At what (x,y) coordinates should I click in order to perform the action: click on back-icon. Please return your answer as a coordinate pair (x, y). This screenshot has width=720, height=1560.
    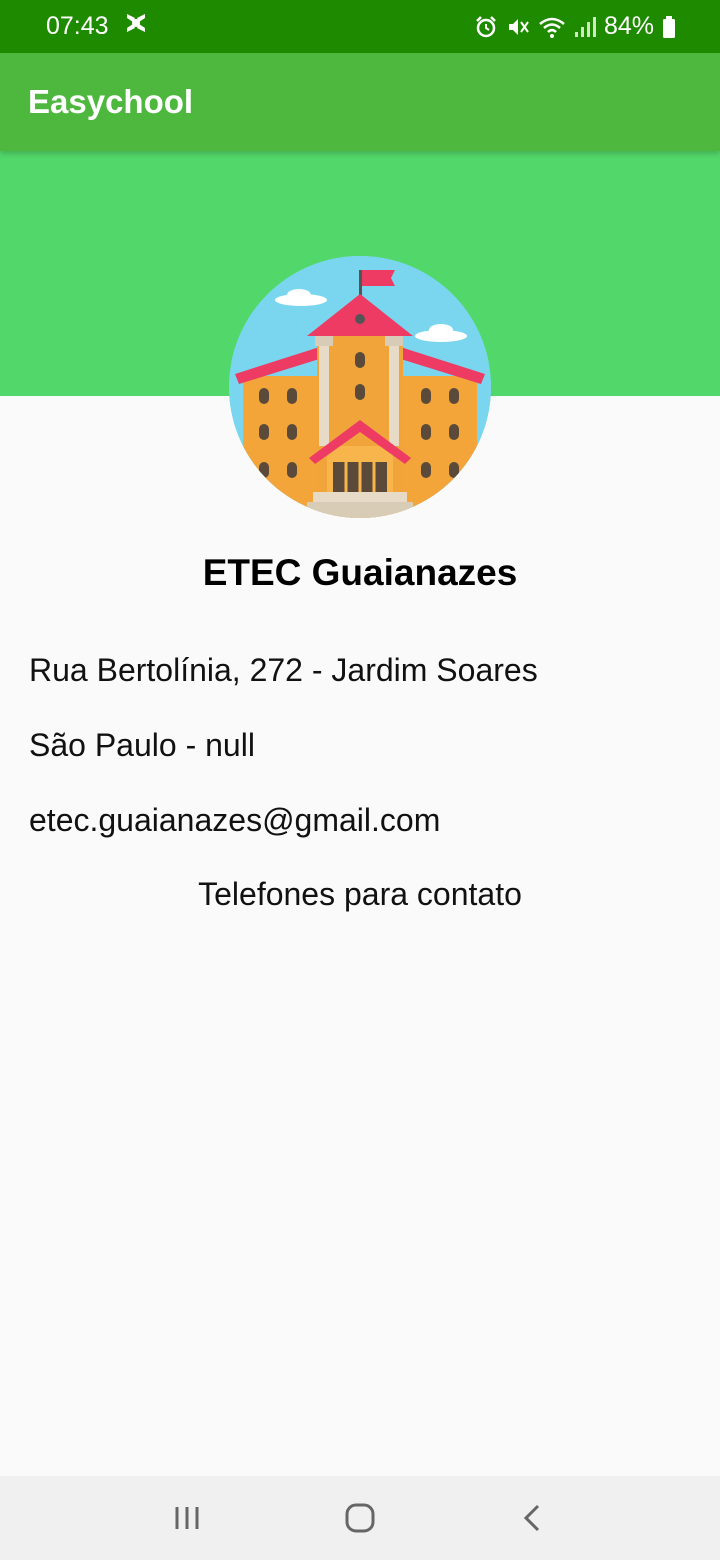
    Looking at the image, I should click on (532, 1518).